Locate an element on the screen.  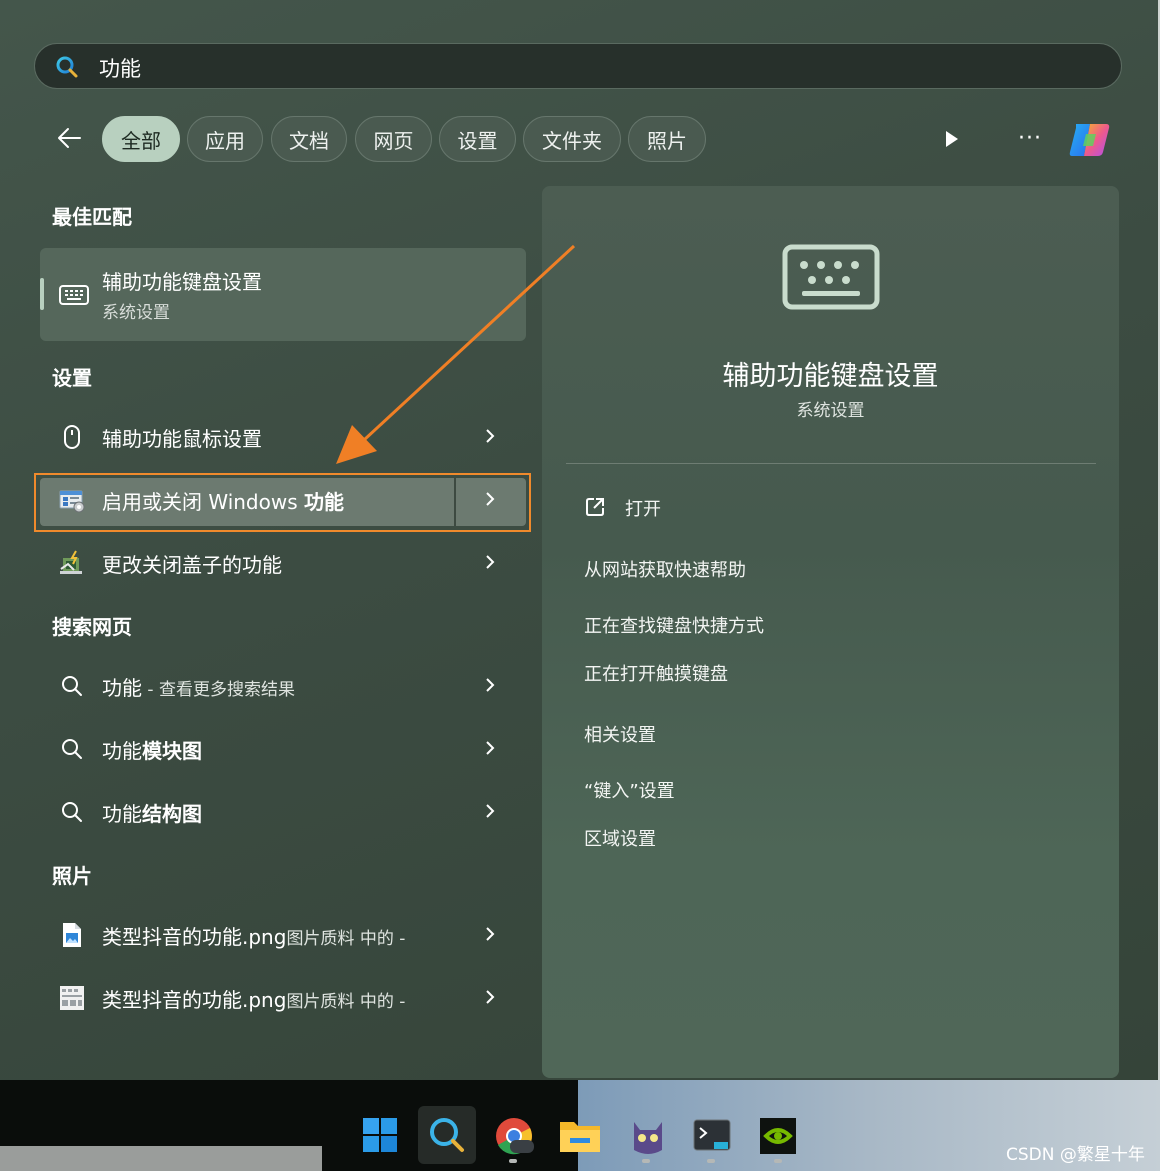
best-match-heading: 最佳匹配 is located at coordinates (92, 217).